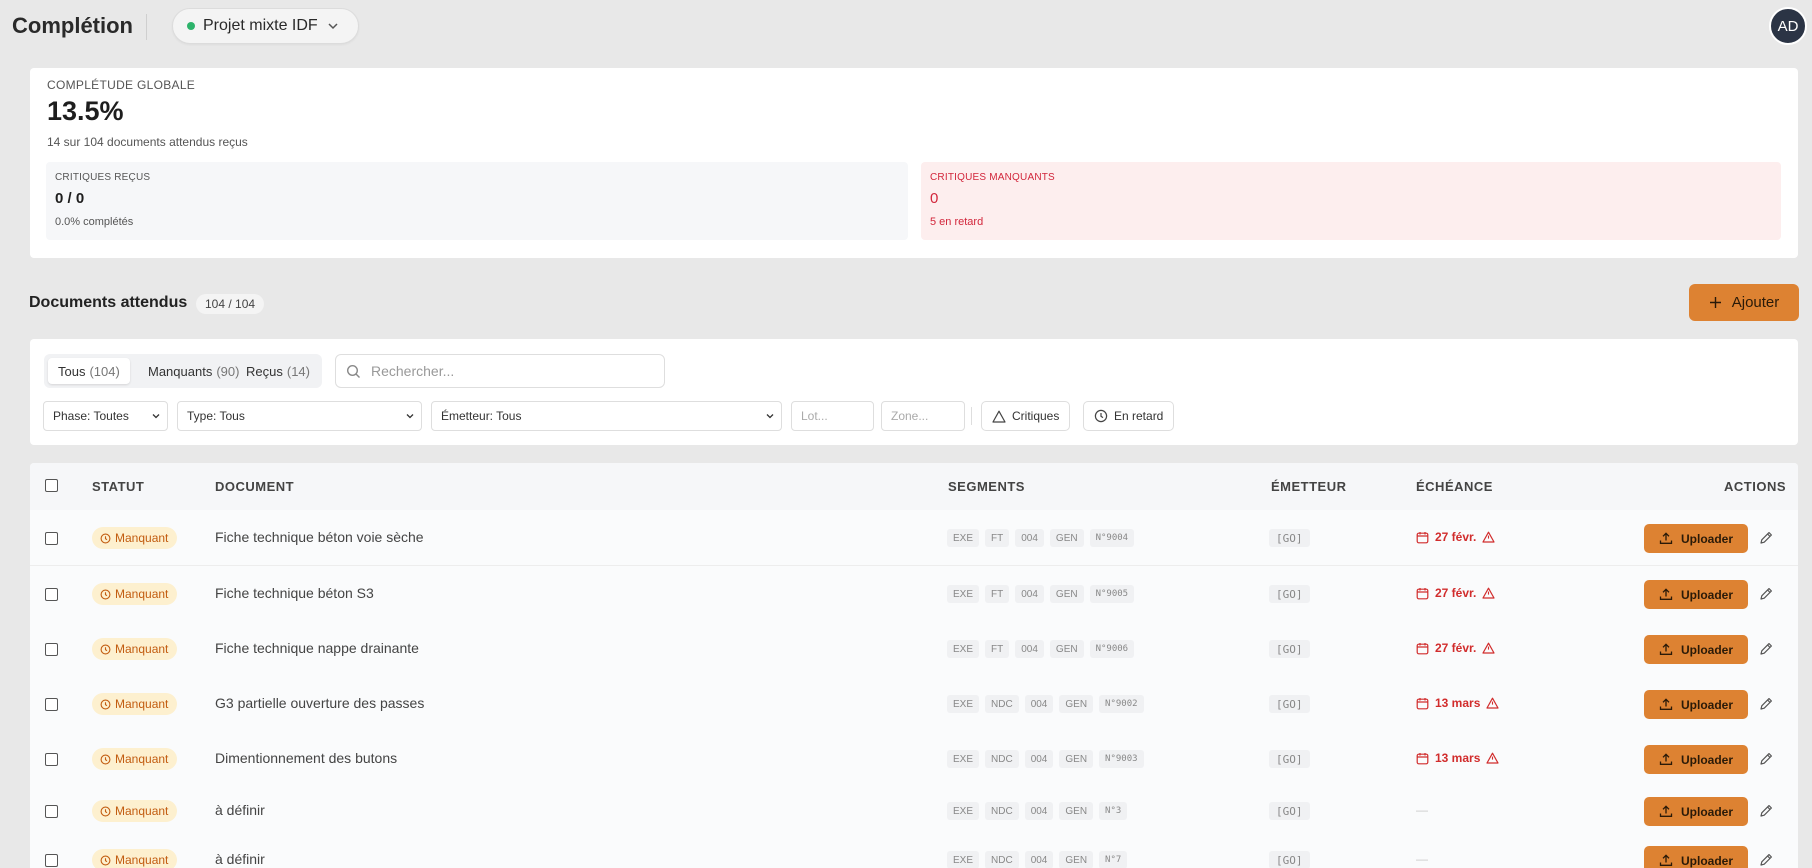 This screenshot has height=868, width=1812. Describe the element at coordinates (1422, 859) in the screenshot. I see `due-date-label: —` at that location.